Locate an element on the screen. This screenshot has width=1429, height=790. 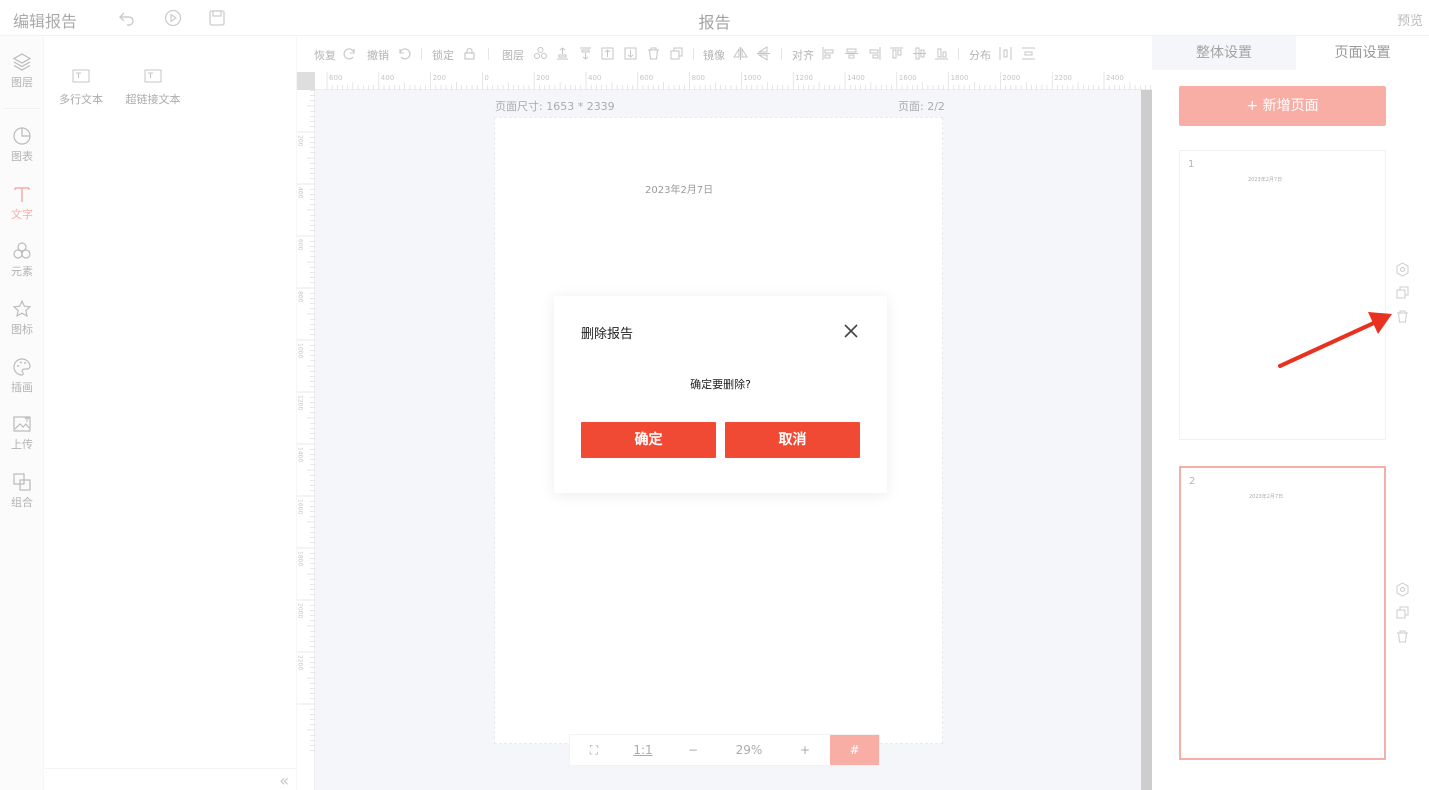
dialog-title: 删除报告 is located at coordinates (607, 334).